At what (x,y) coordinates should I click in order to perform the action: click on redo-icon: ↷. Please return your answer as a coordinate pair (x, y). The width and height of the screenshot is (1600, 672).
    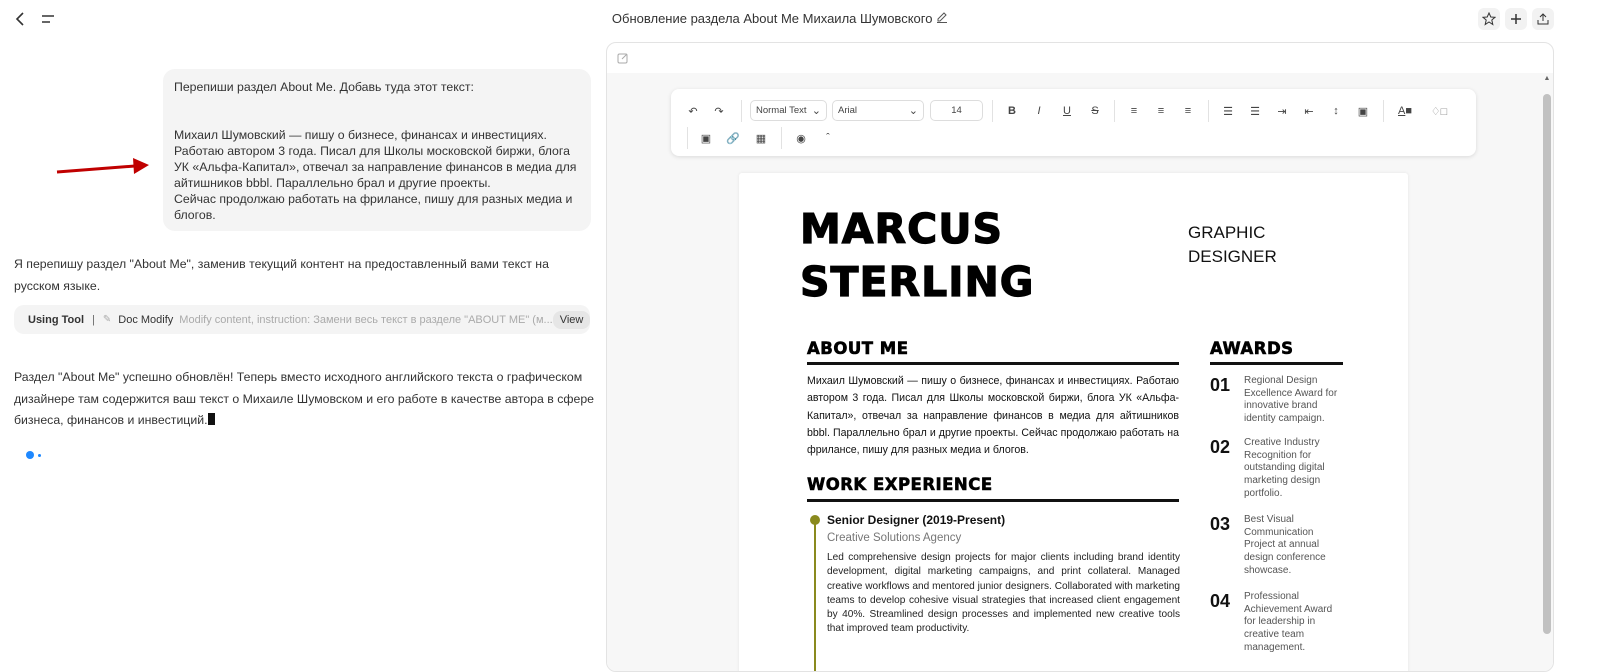
    Looking at the image, I should click on (719, 111).